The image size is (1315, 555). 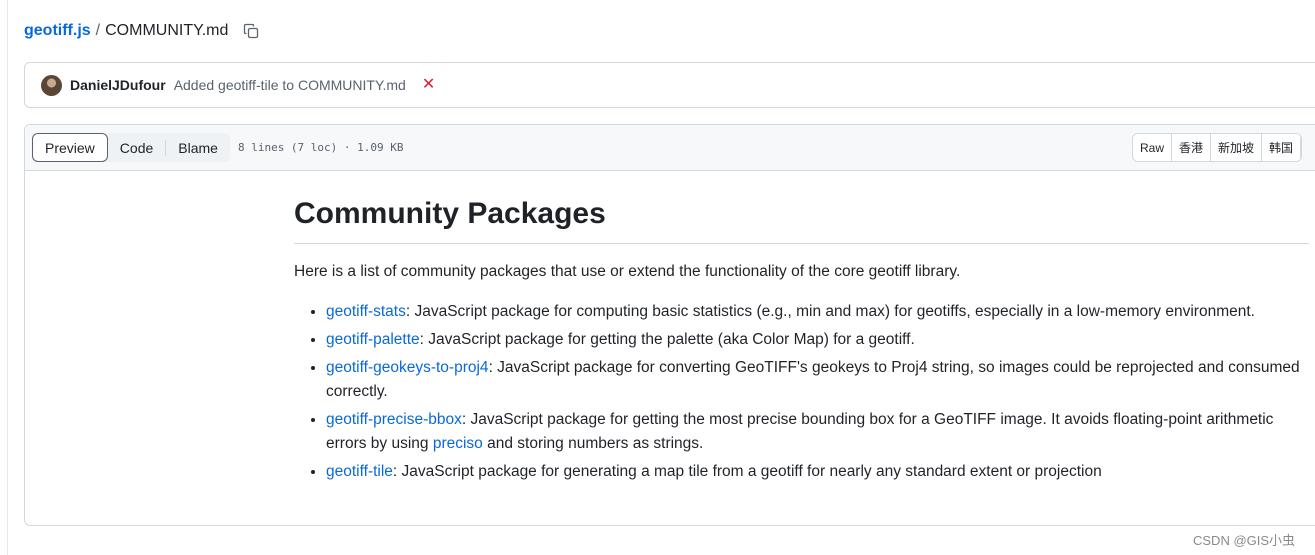 What do you see at coordinates (70, 147) in the screenshot?
I see `tab-preview: Preview` at bounding box center [70, 147].